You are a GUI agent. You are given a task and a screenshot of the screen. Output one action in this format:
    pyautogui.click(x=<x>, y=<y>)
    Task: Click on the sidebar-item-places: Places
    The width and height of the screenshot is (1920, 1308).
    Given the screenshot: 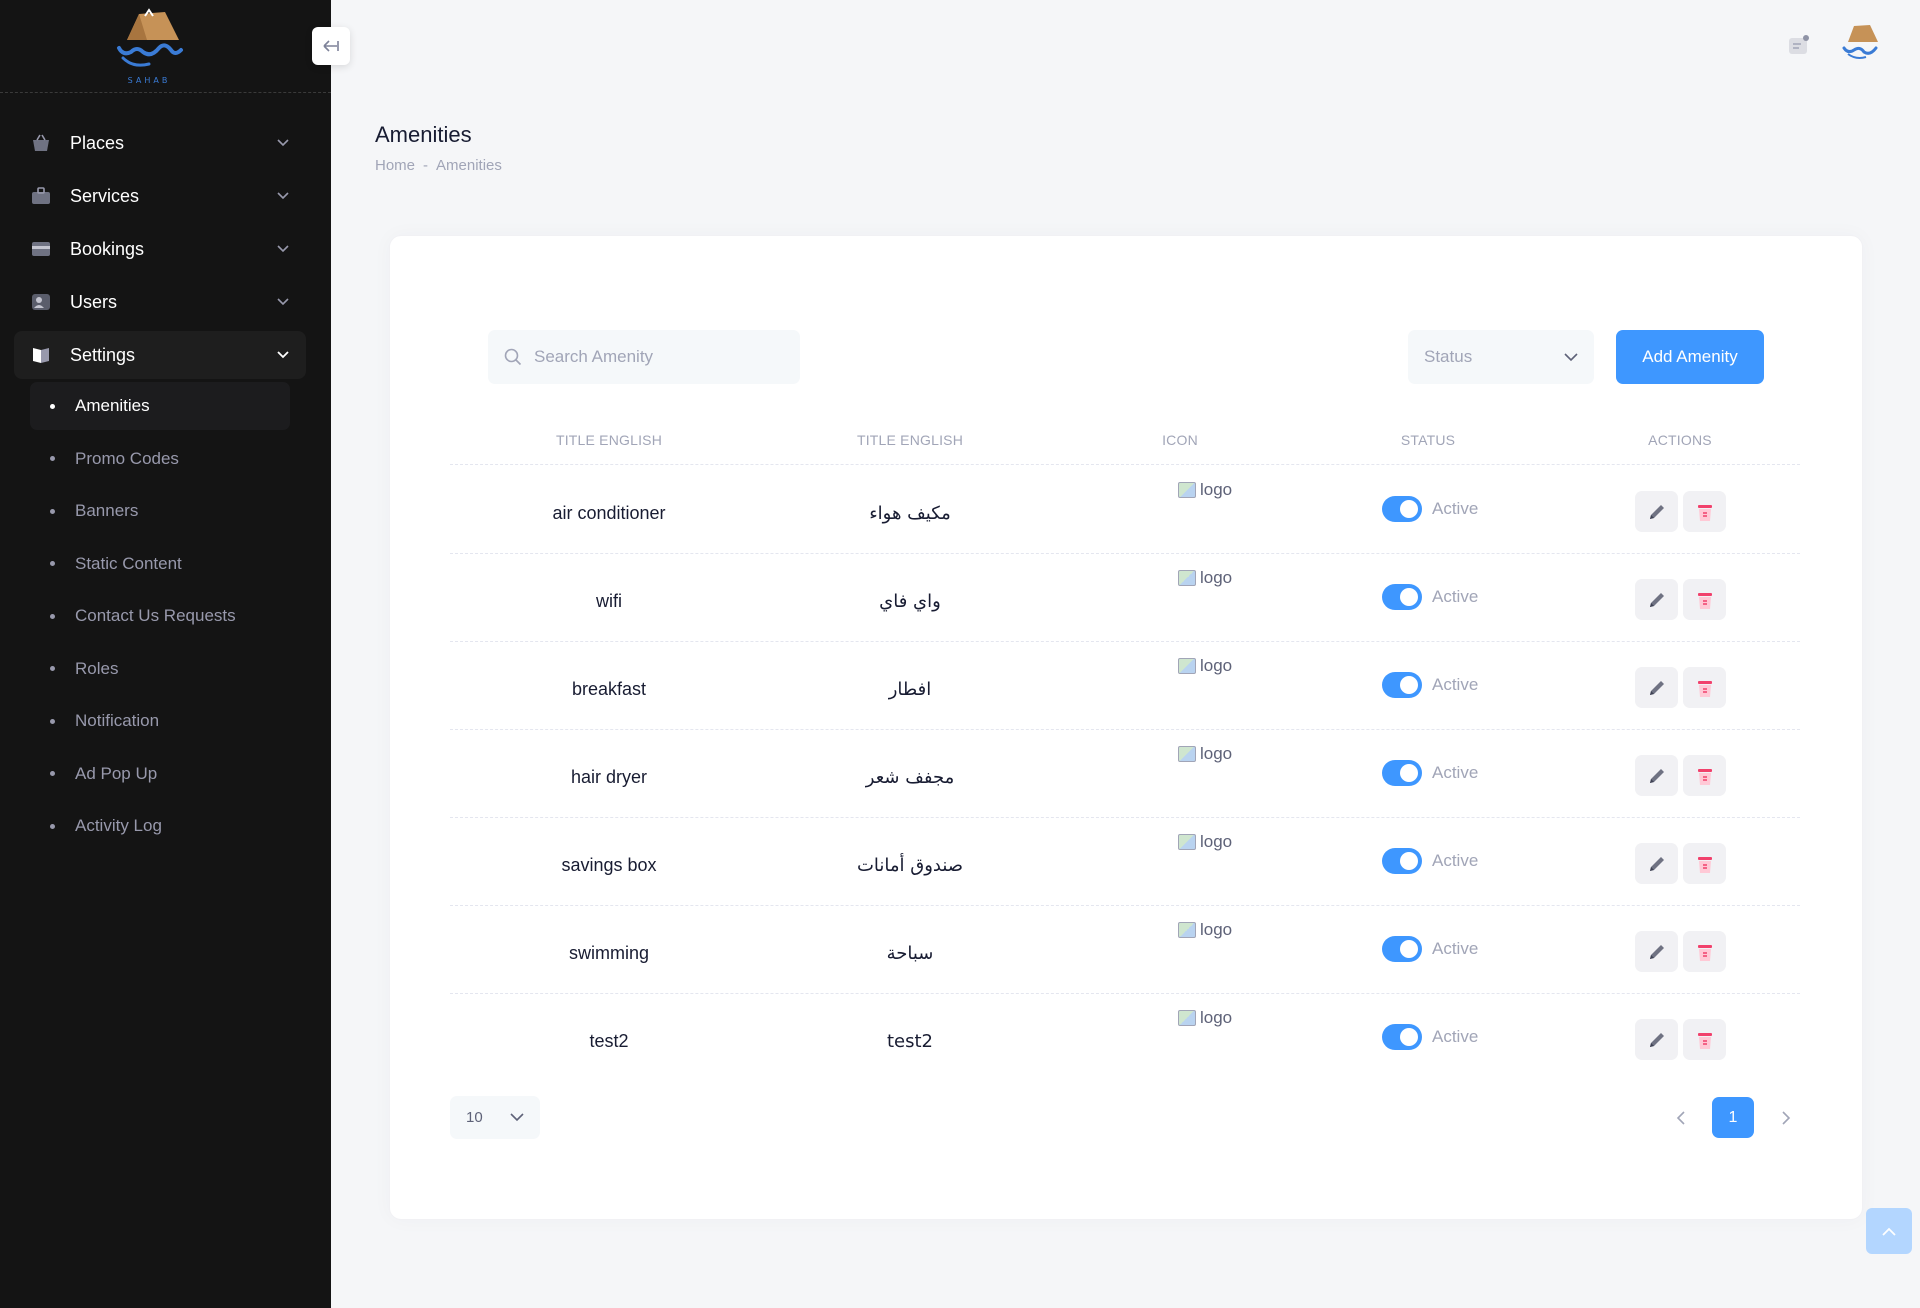 What is the action you would take?
    pyautogui.click(x=160, y=143)
    